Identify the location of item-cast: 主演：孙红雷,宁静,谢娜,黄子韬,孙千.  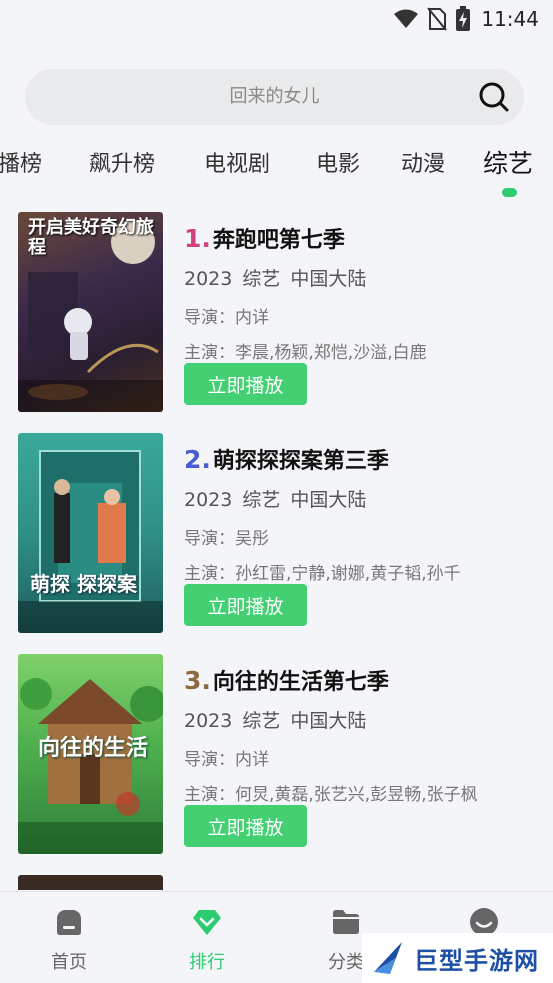
(322, 574).